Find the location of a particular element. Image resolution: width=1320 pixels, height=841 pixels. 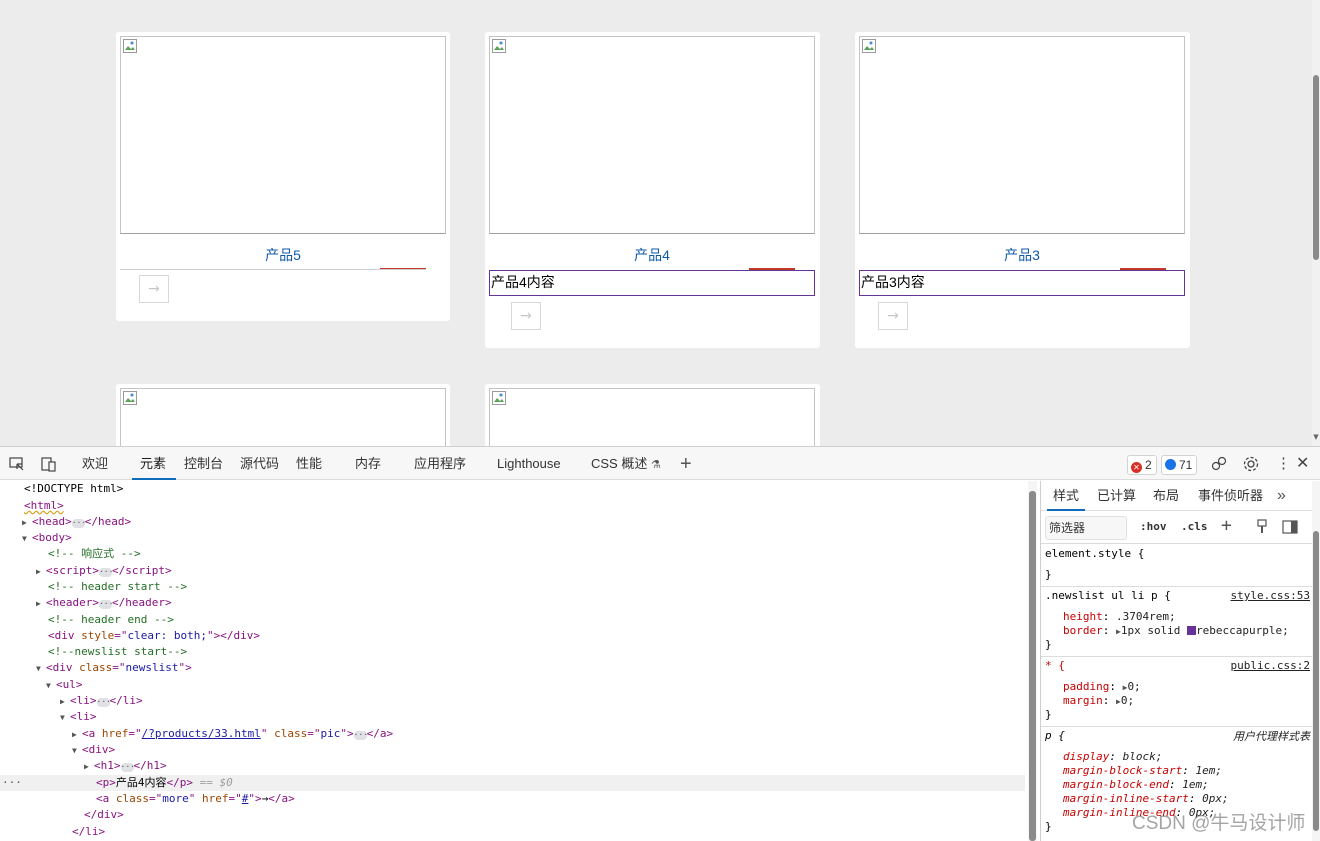

tab-css-overview: CSS 概述 ⚗ is located at coordinates (626, 463).